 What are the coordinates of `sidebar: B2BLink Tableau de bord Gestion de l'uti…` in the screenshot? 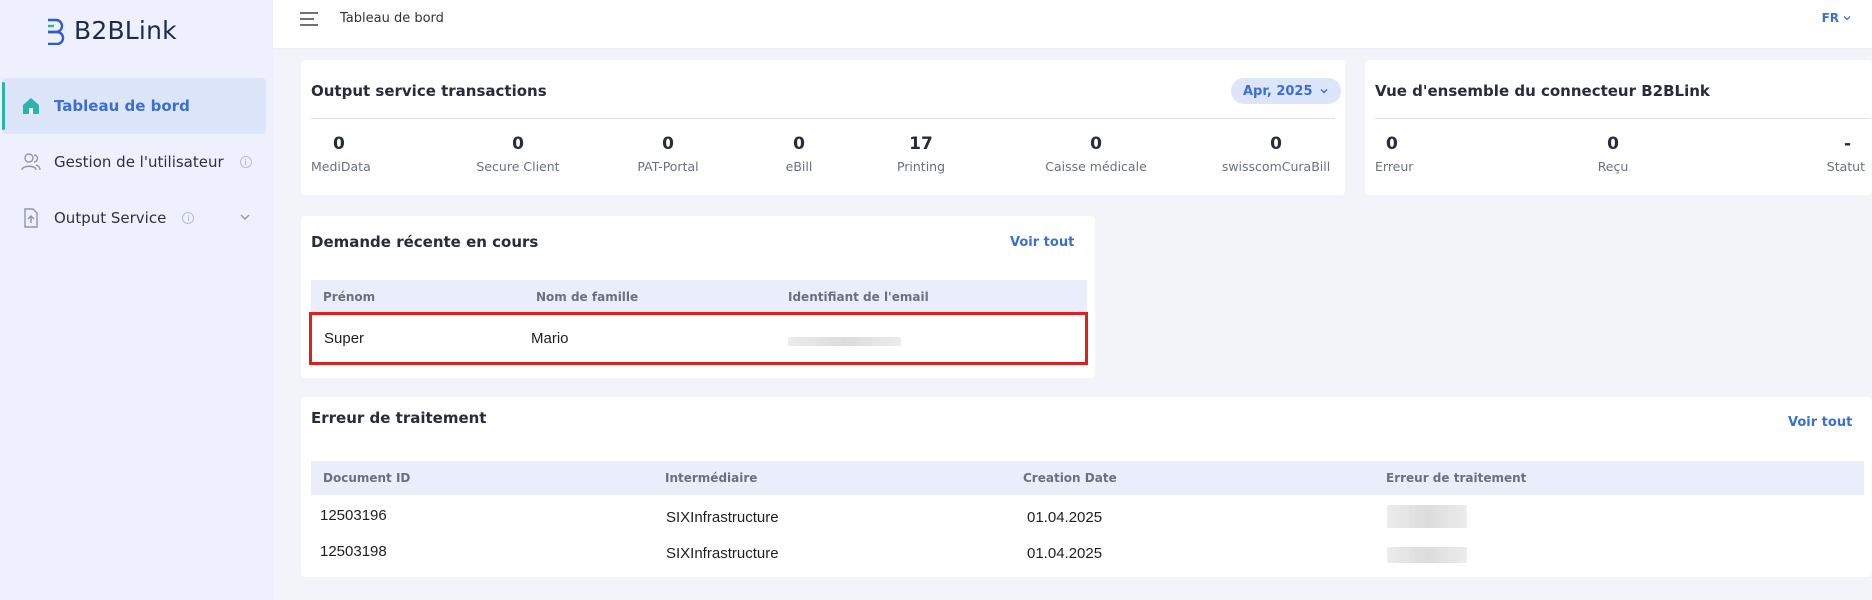 It's located at (136, 300).